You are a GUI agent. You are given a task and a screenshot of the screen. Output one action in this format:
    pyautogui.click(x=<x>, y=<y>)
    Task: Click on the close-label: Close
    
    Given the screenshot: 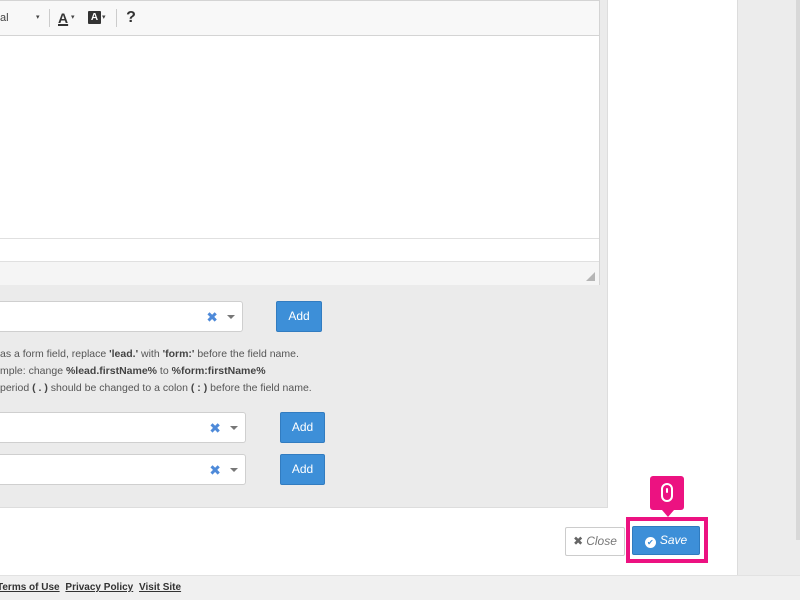 What is the action you would take?
    pyautogui.click(x=601, y=541)
    